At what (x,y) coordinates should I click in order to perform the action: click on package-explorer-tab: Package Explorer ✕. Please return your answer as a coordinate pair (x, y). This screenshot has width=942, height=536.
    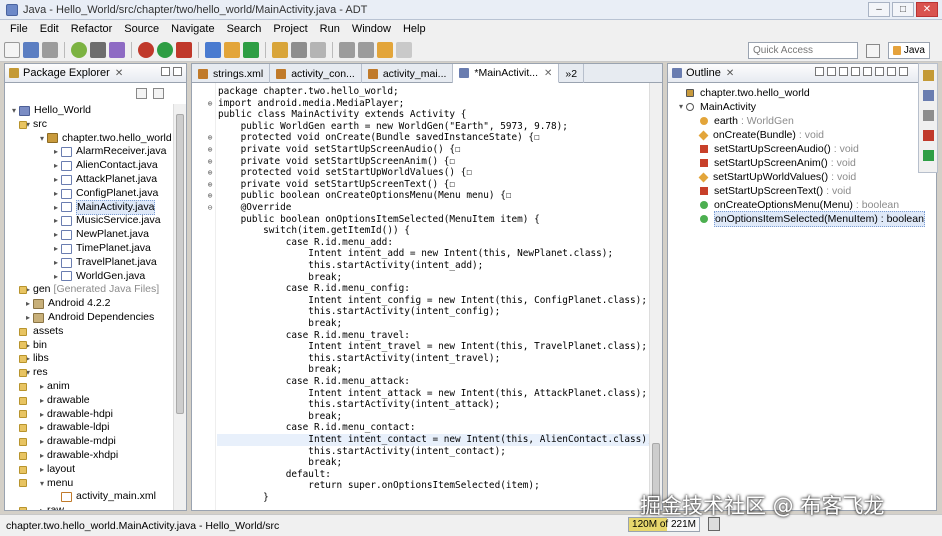
    Looking at the image, I should click on (95, 73).